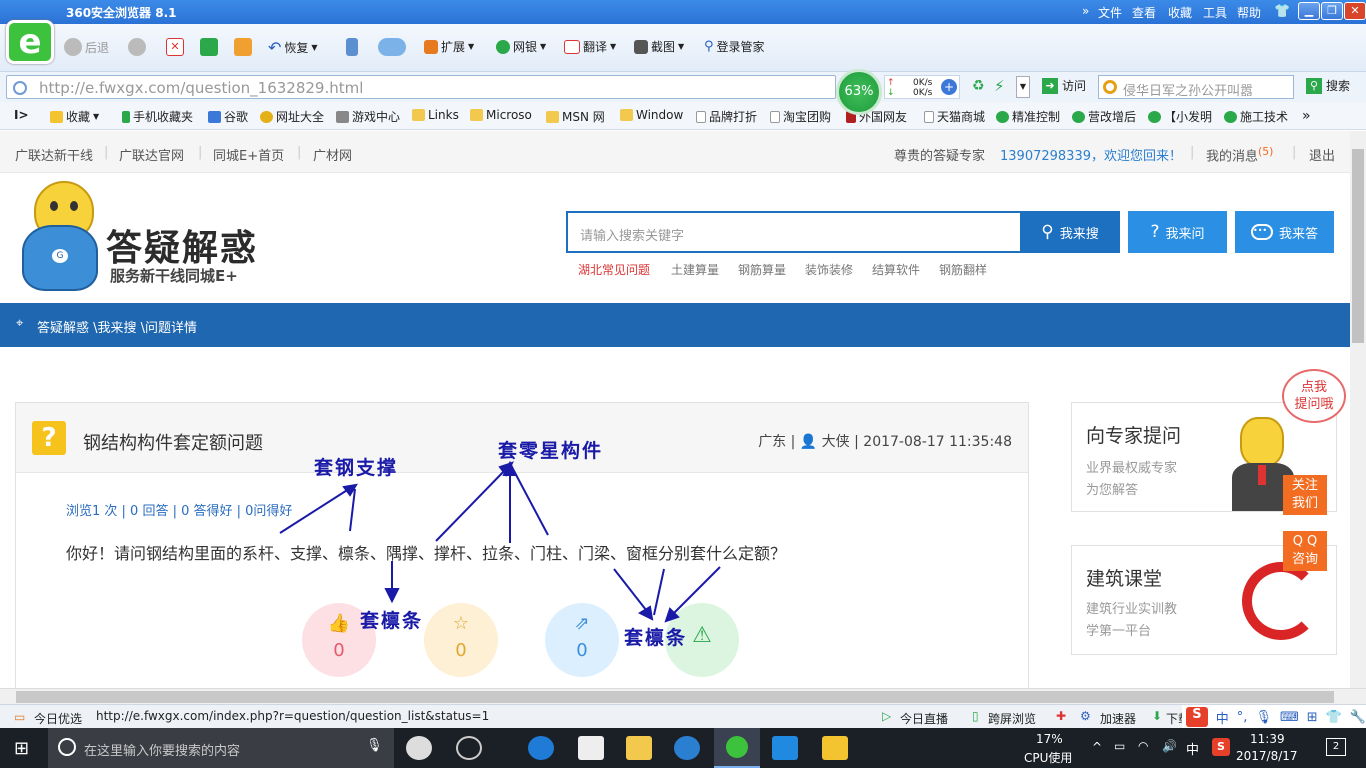 This screenshot has height=768, width=1366. I want to click on extensions-button: 扩展 ▼, so click(449, 46).